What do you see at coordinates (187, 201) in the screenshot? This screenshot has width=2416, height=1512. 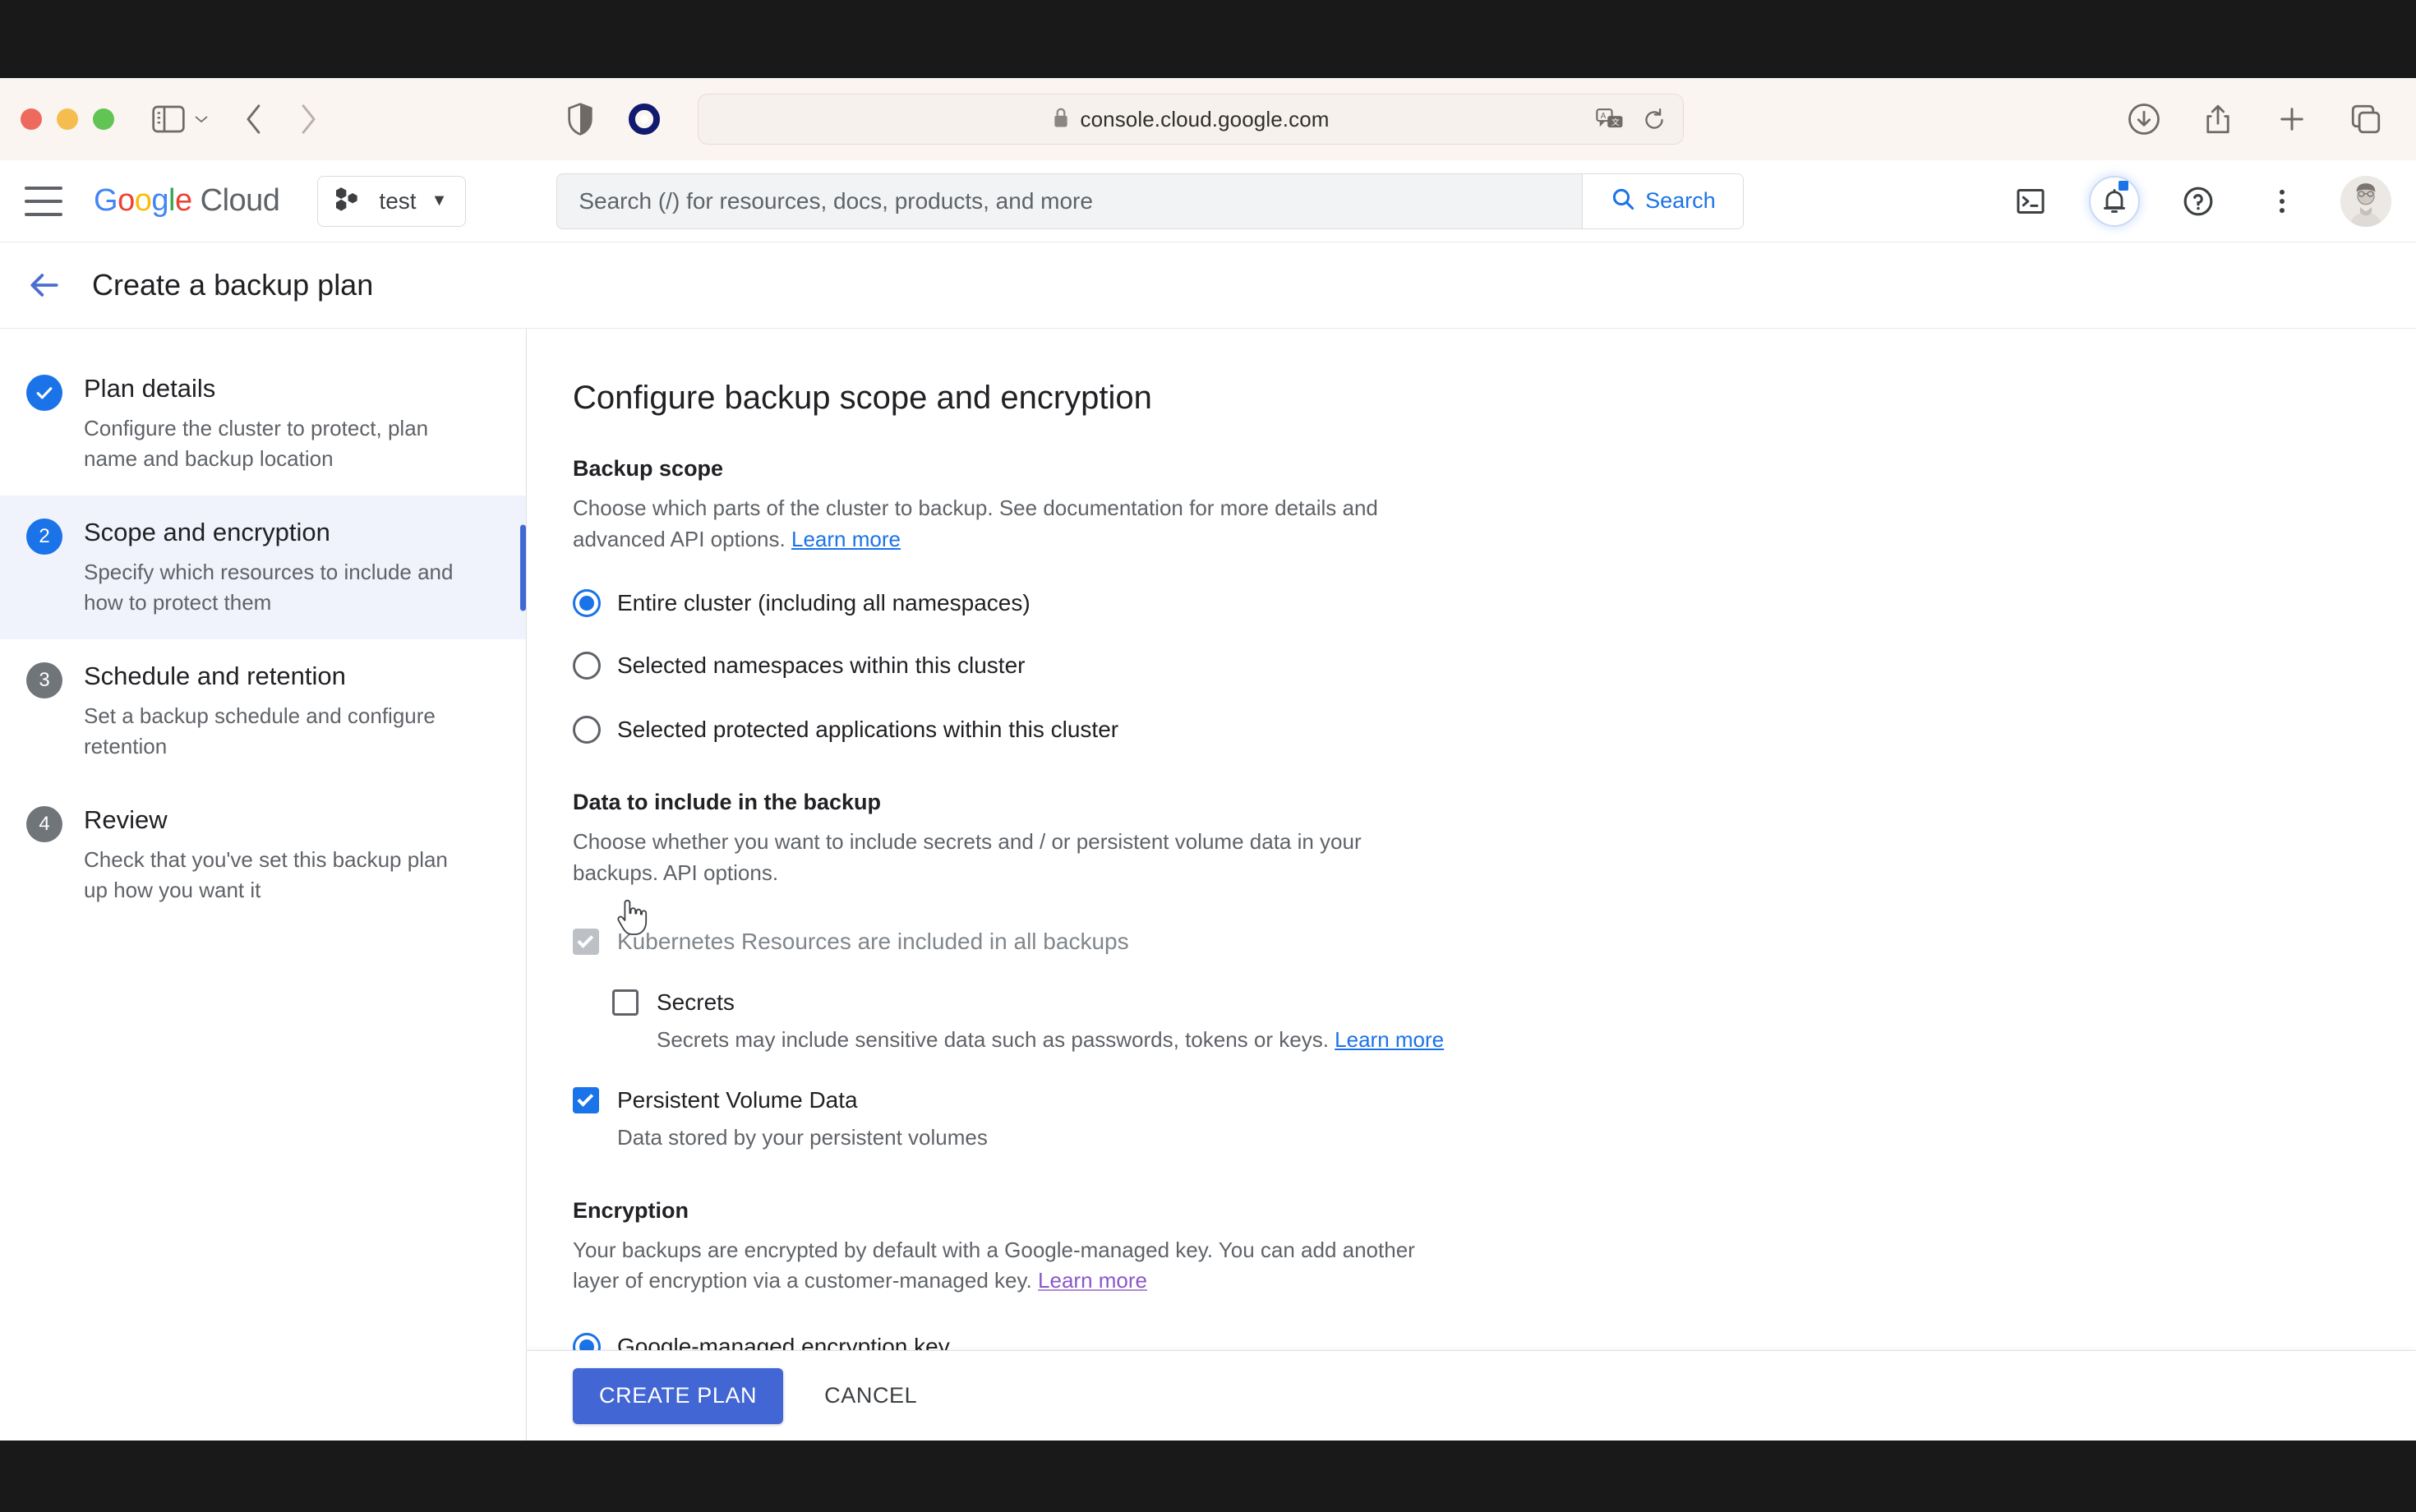 I see `google-cloud-logo: Google Cloud` at bounding box center [187, 201].